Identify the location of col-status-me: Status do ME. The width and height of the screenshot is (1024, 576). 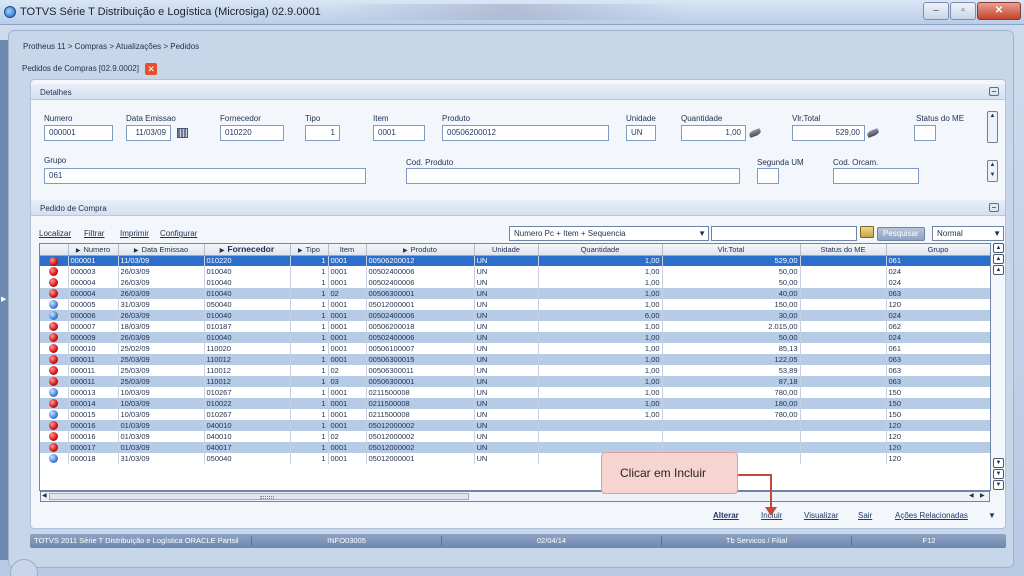
(843, 250).